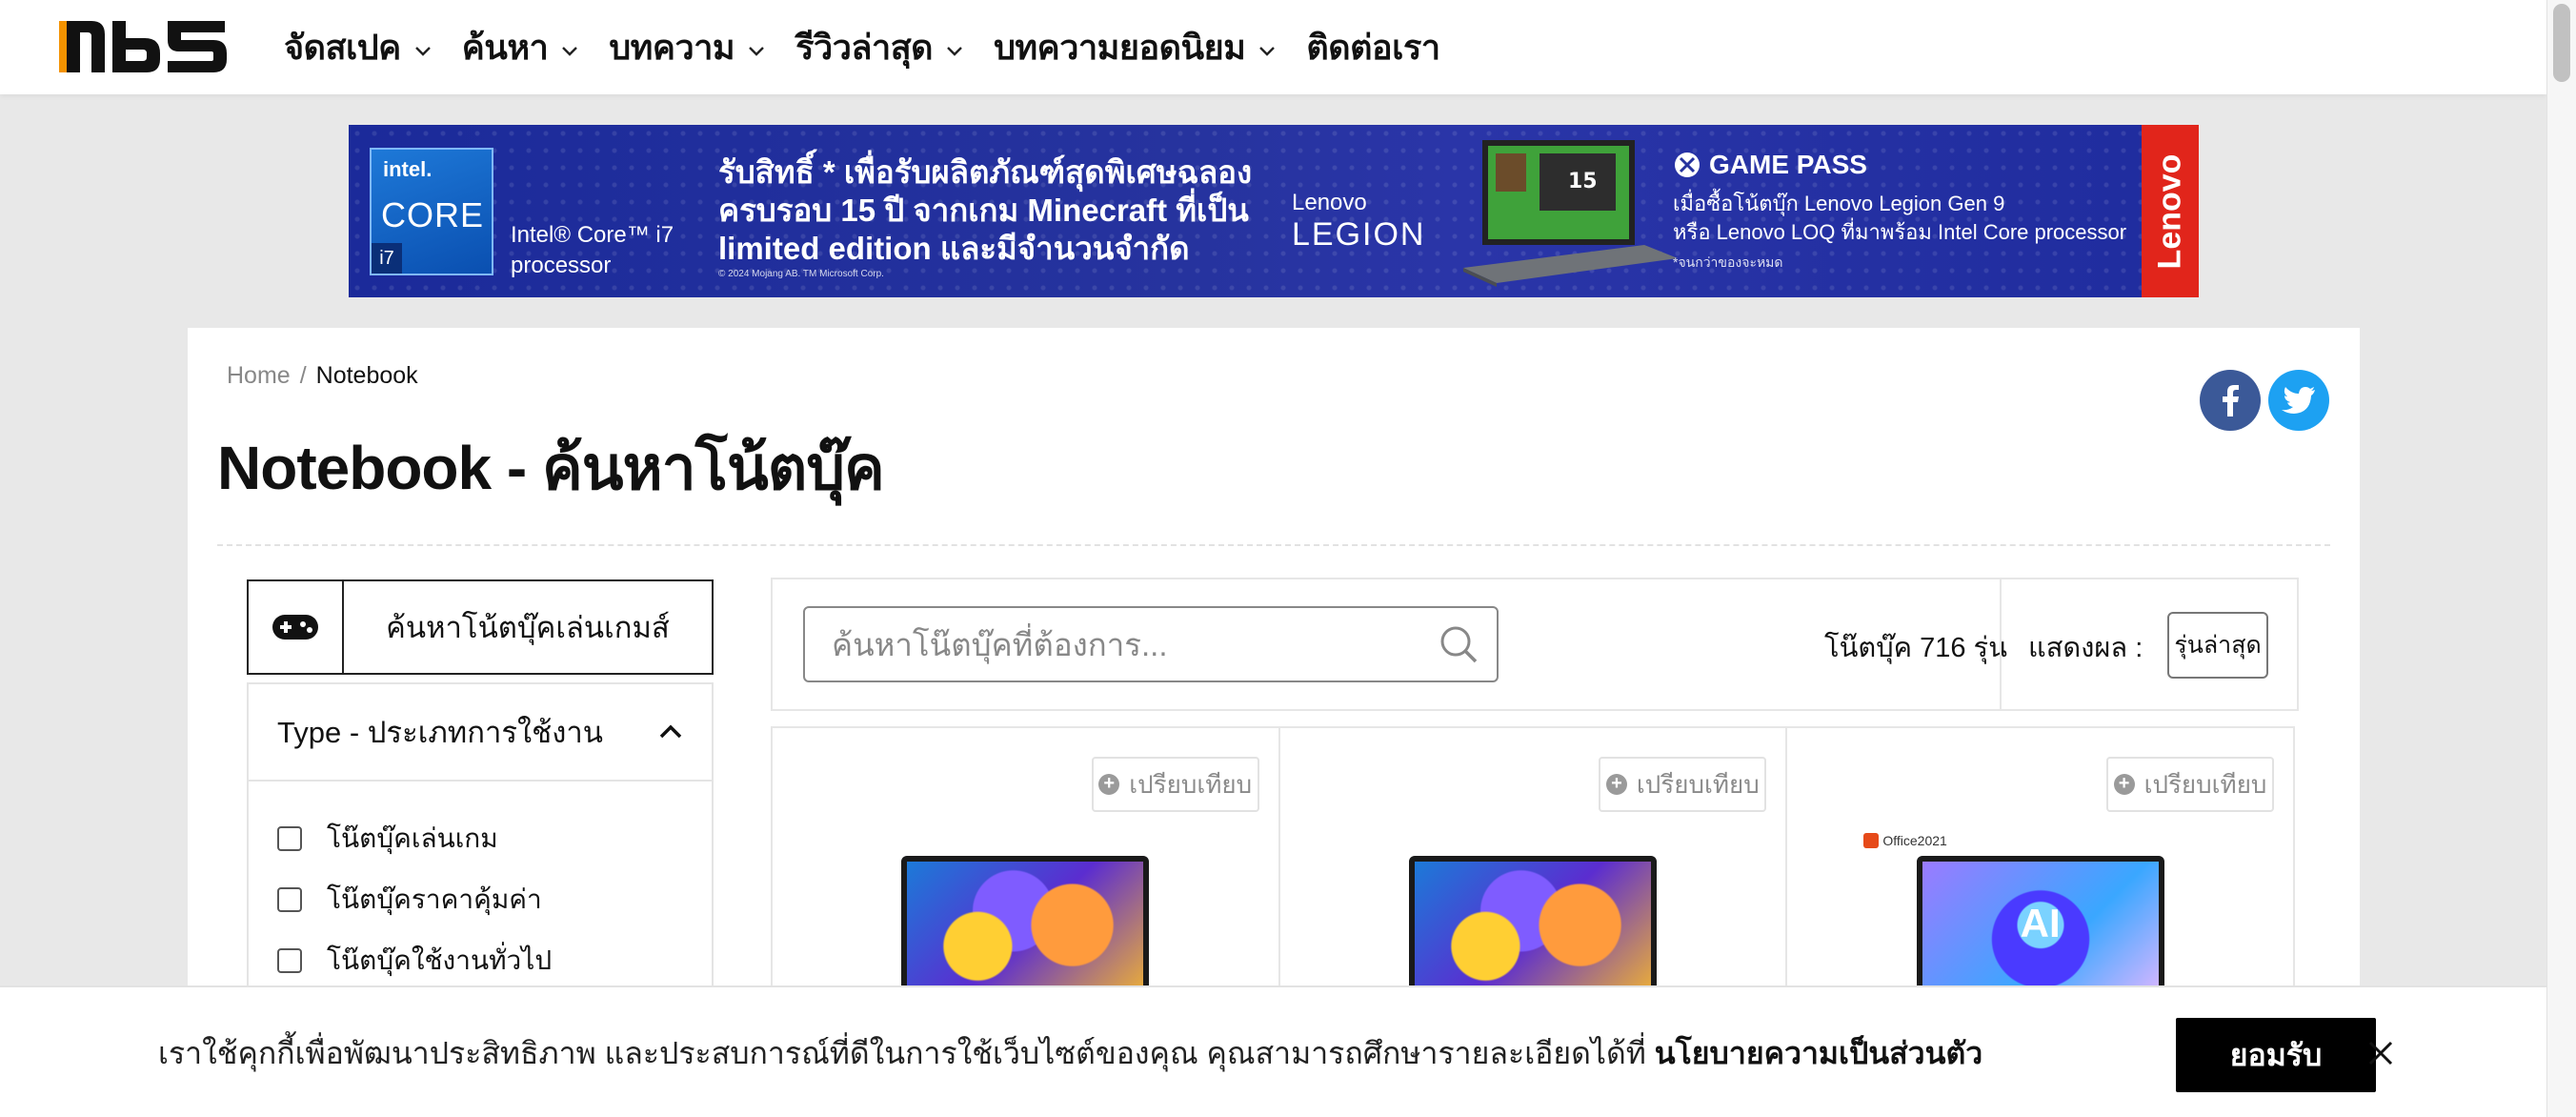 The image size is (2576, 1117). Describe the element at coordinates (143, 47) in the screenshot. I see `nbs-logo` at that location.